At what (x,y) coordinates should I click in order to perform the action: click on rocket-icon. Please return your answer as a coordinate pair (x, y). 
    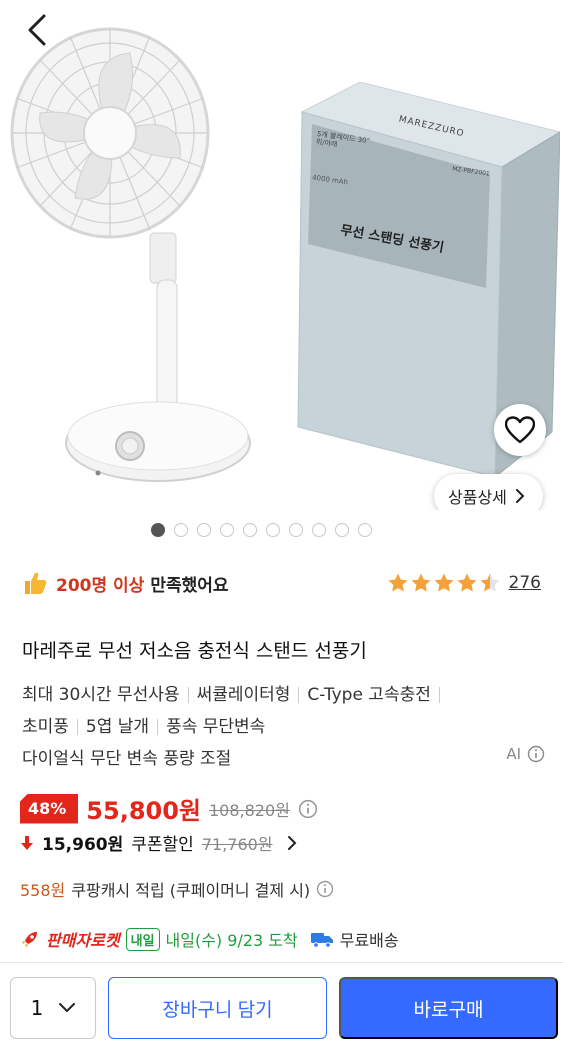
    Looking at the image, I should click on (29, 939).